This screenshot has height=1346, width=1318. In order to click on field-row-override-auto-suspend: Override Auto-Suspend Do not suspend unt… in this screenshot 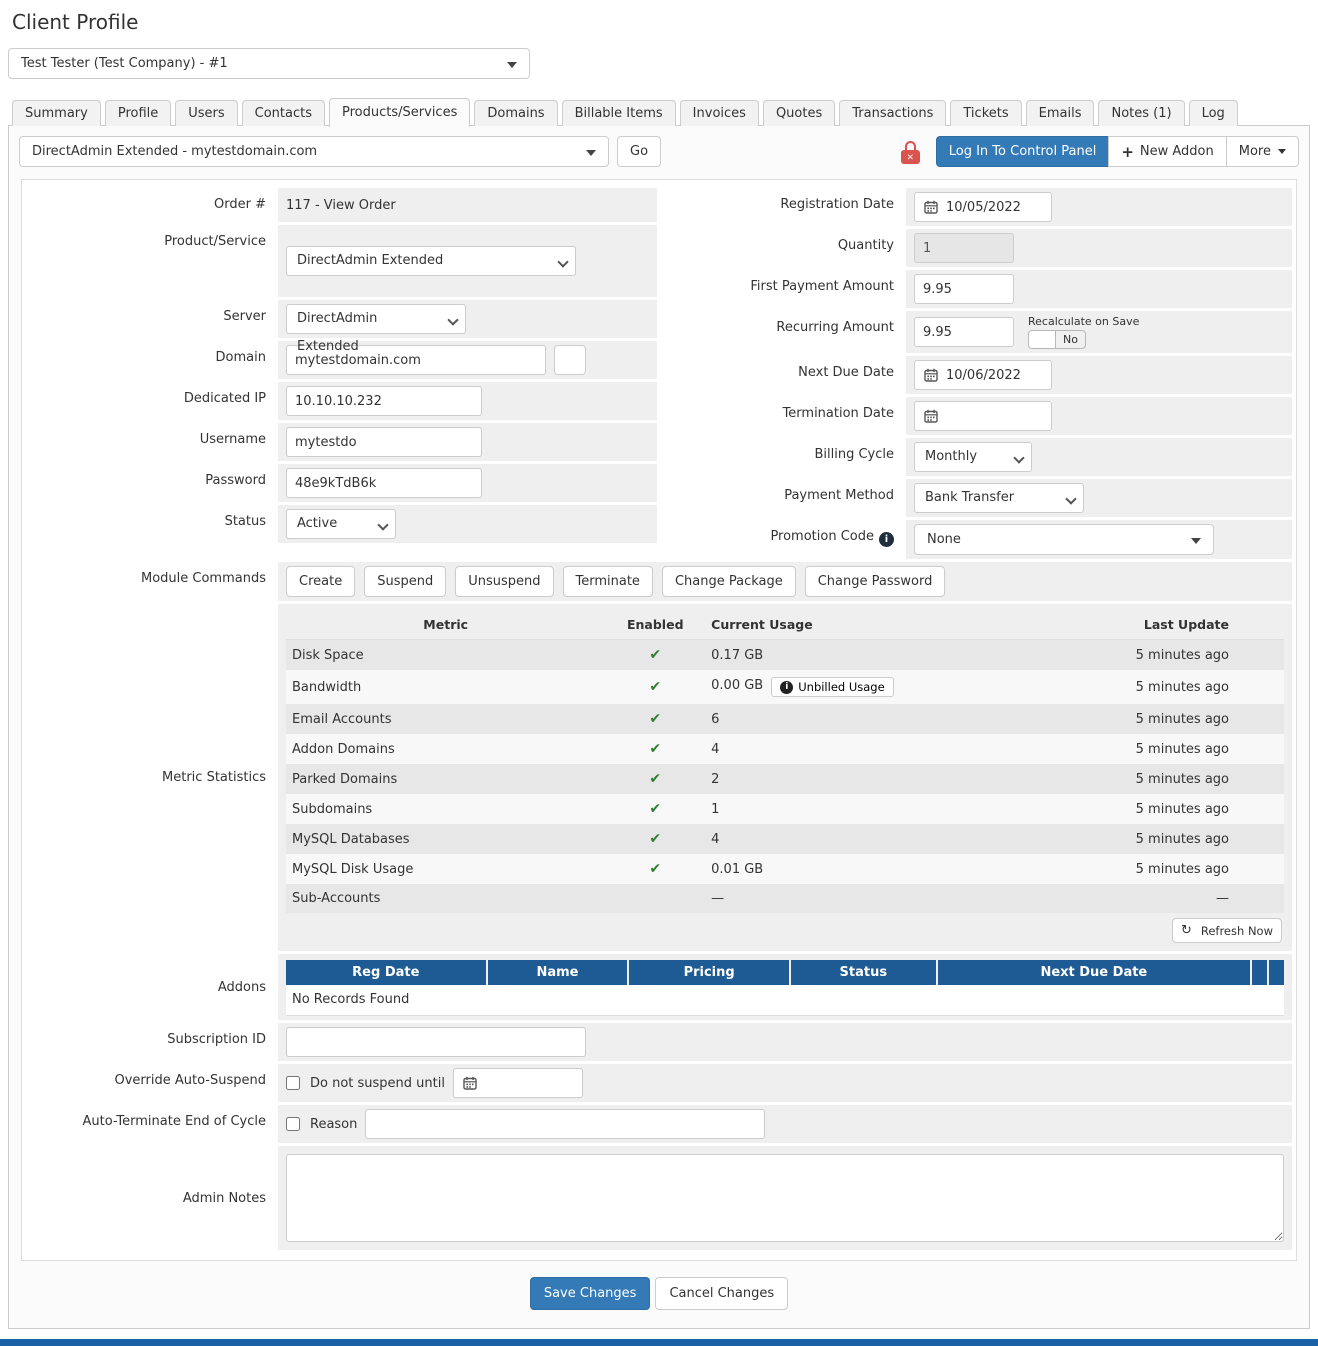, I will do `click(657, 1083)`.